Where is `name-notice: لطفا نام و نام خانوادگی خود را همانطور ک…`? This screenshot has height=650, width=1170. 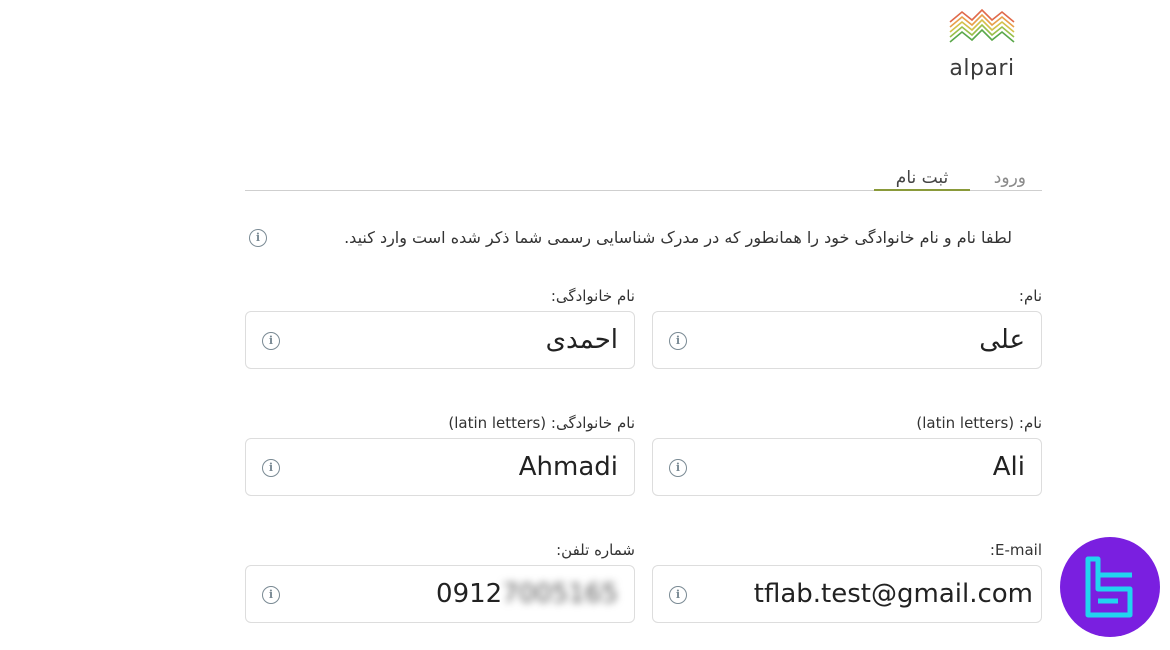
name-notice: لطفا نام و نام خانوادگی خود را همانطور ک… is located at coordinates (628, 238).